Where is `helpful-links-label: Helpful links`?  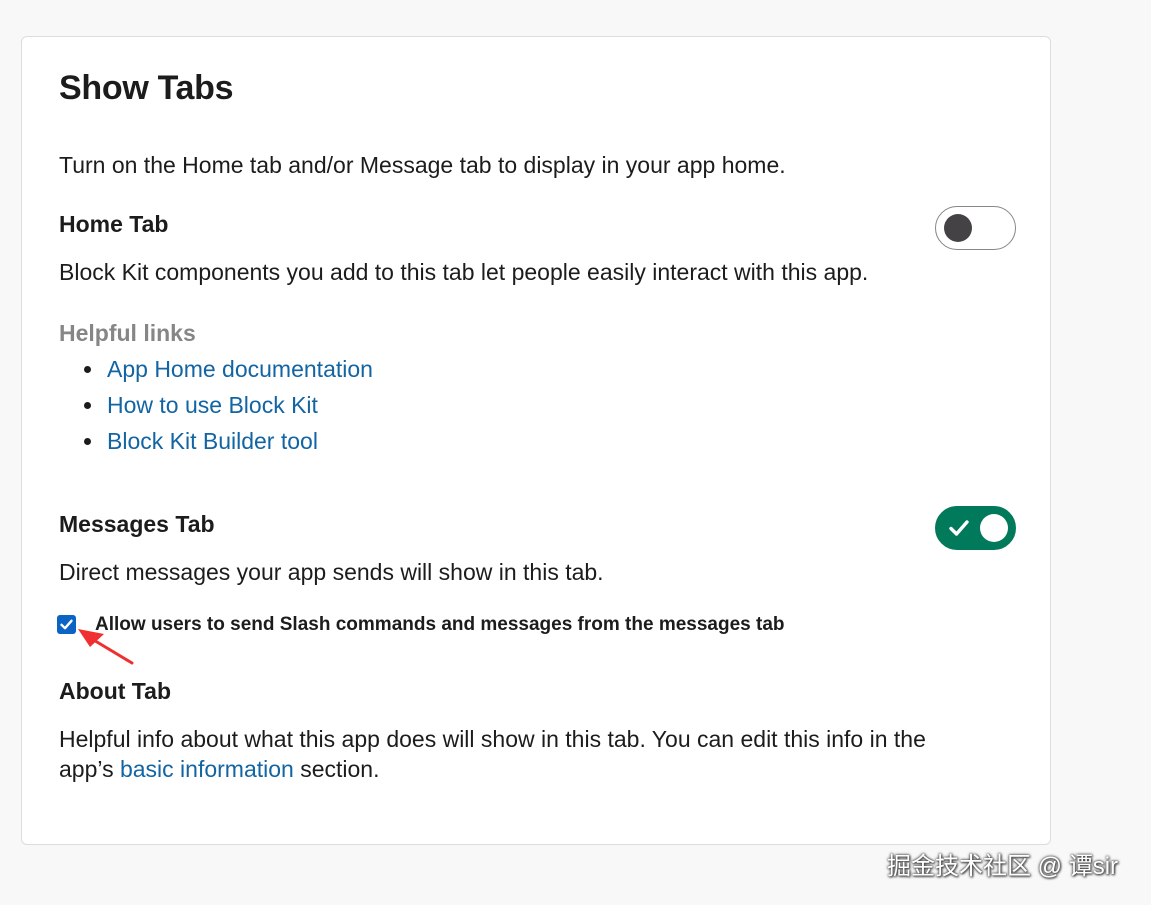 helpful-links-label: Helpful links is located at coordinates (127, 333).